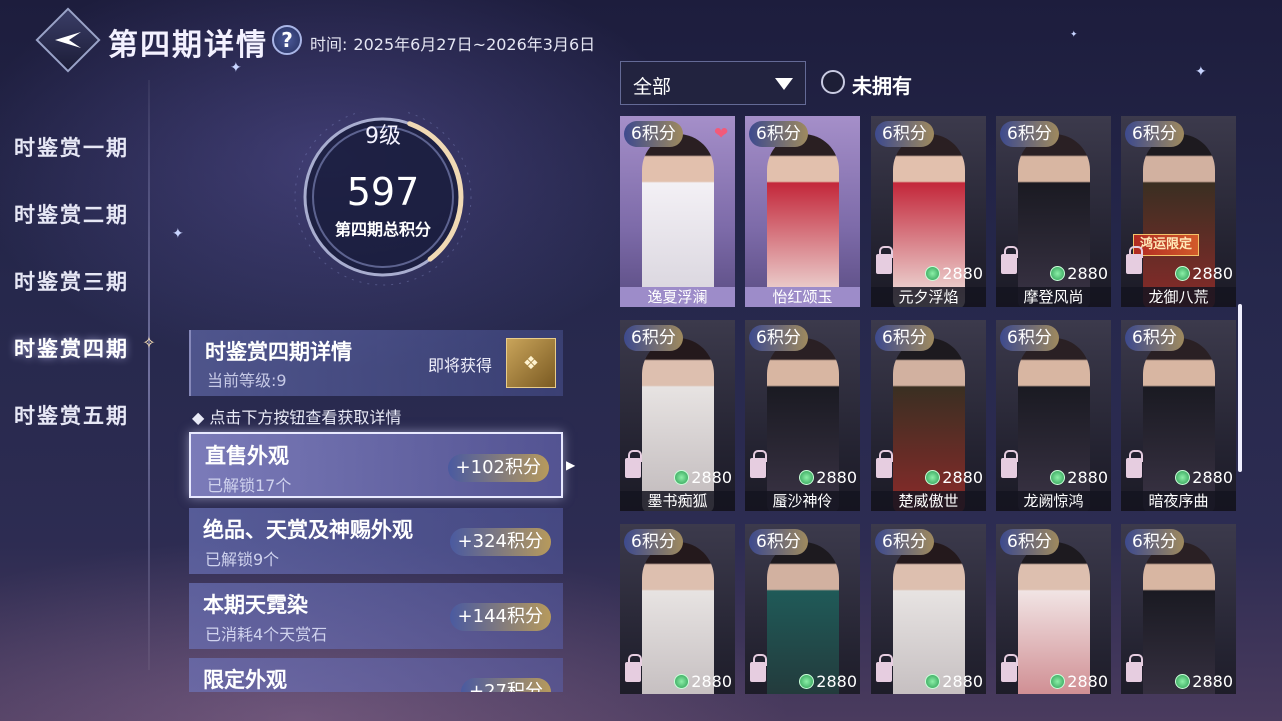  What do you see at coordinates (71, 348) in the screenshot?
I see `nav-item-period-4: 时鉴赏四期` at bounding box center [71, 348].